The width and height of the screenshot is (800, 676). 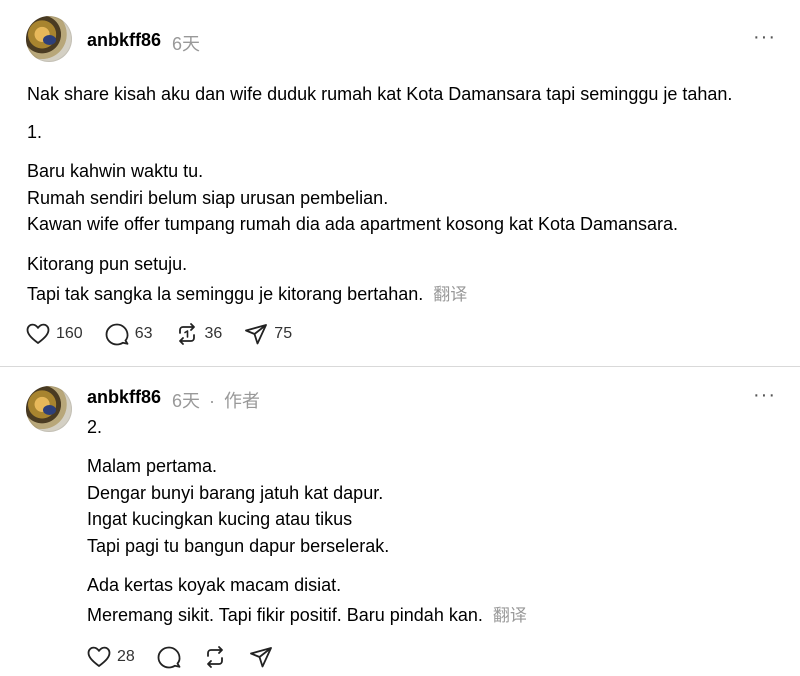 What do you see at coordinates (186, 43) in the screenshot?
I see `post-time: 6天` at bounding box center [186, 43].